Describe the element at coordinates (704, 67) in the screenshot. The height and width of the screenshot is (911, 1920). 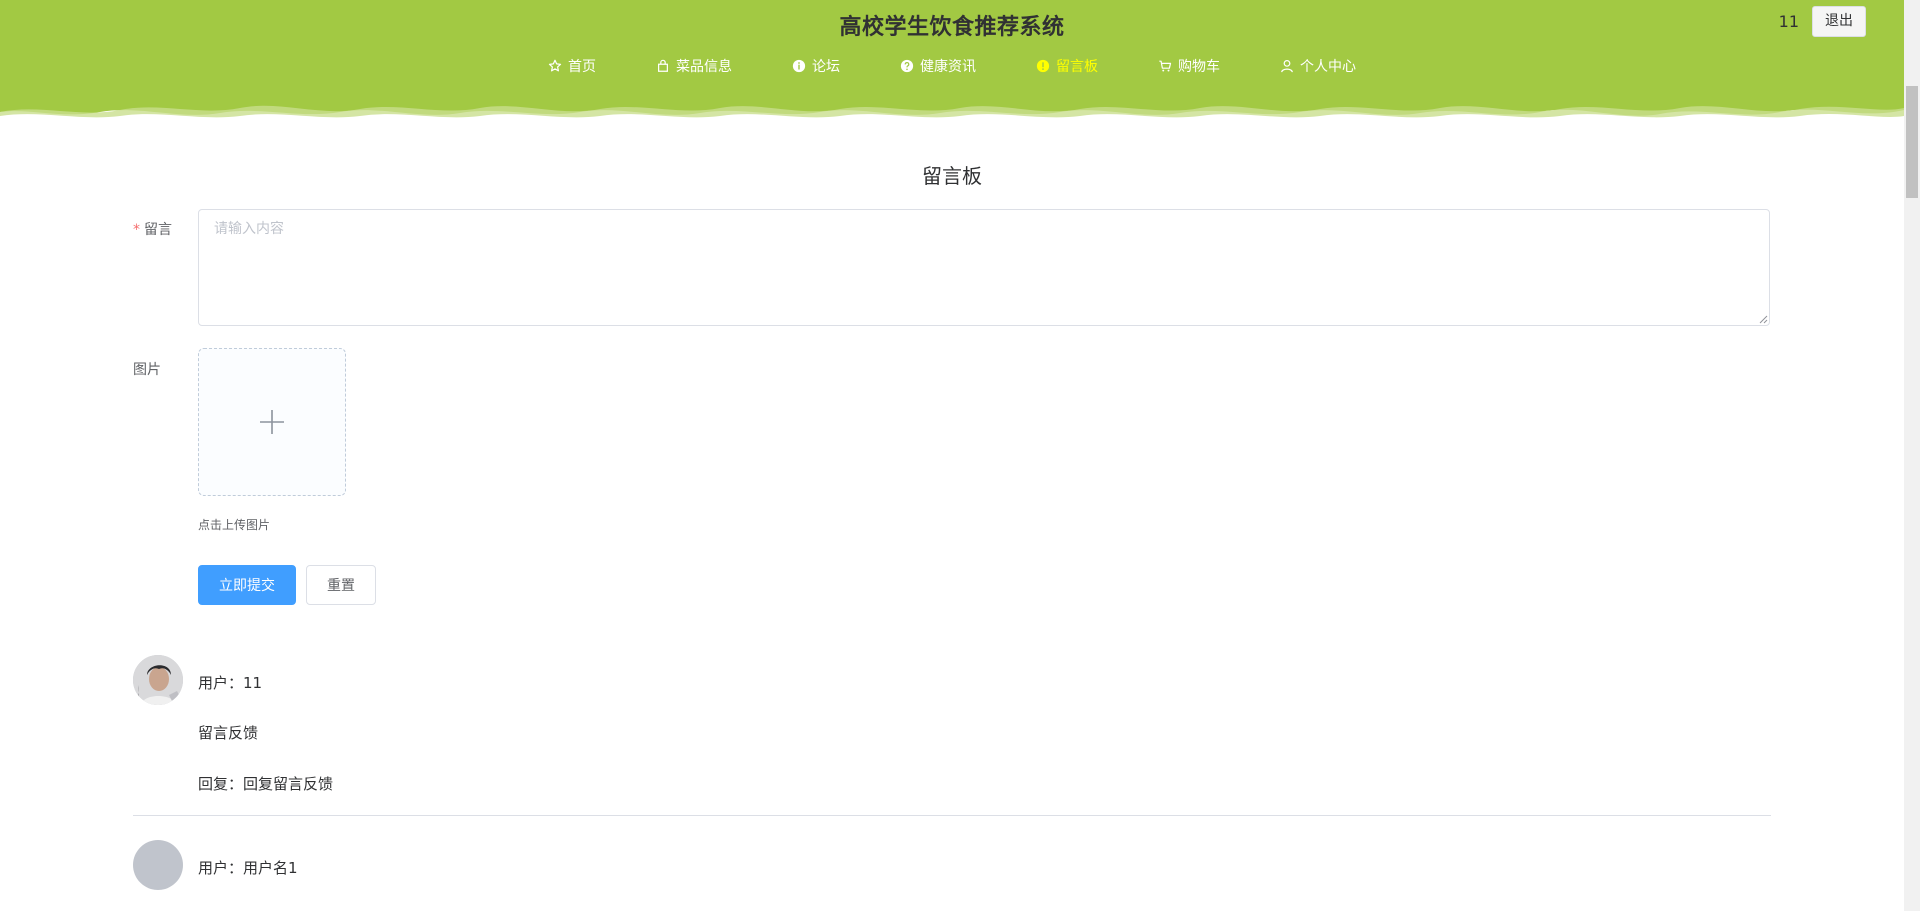
I see `nav-item-label: 菜品信息` at that location.